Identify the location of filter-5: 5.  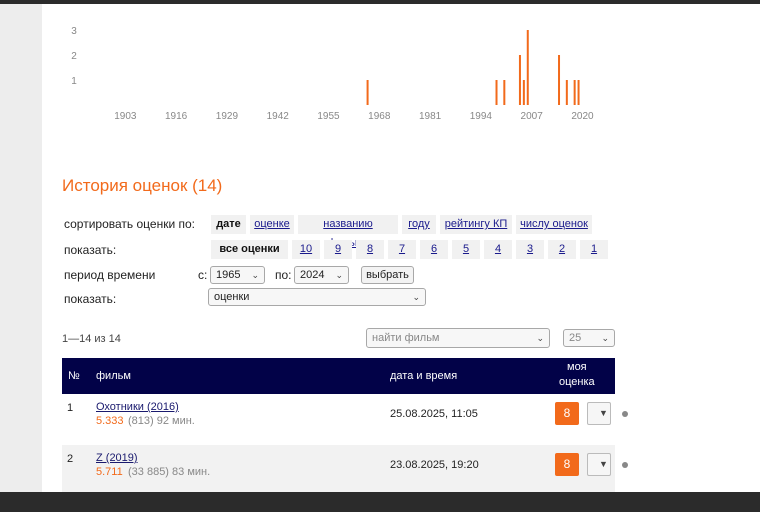
(466, 249).